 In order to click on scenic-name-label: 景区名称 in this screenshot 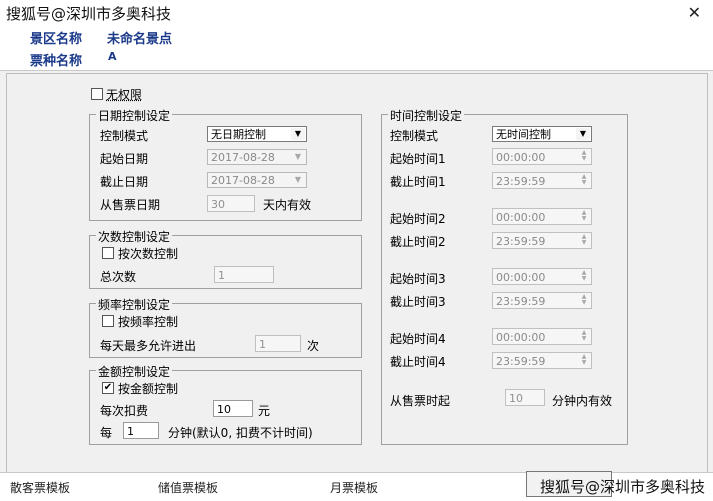, I will do `click(56, 39)`.